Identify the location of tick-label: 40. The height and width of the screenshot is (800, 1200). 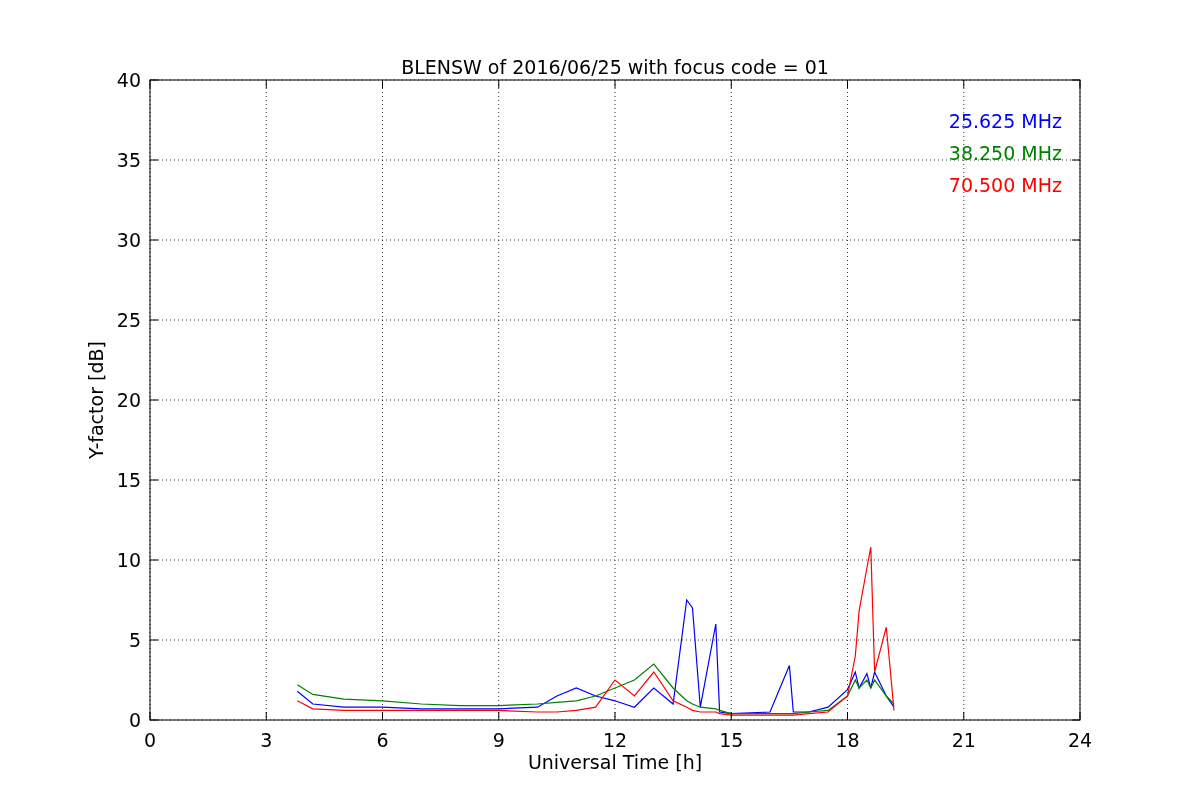
(128, 80).